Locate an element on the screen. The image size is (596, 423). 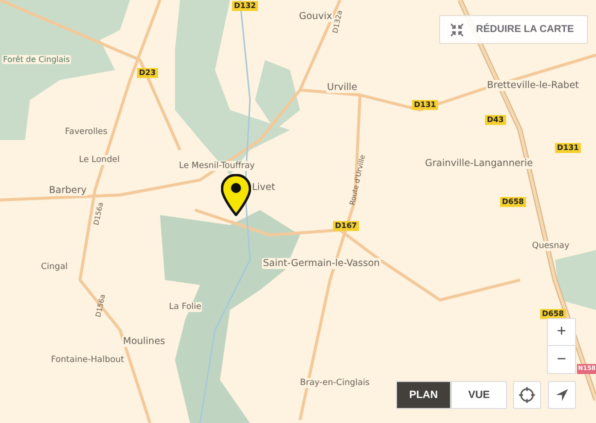
location-pin-icon is located at coordinates (236, 195).